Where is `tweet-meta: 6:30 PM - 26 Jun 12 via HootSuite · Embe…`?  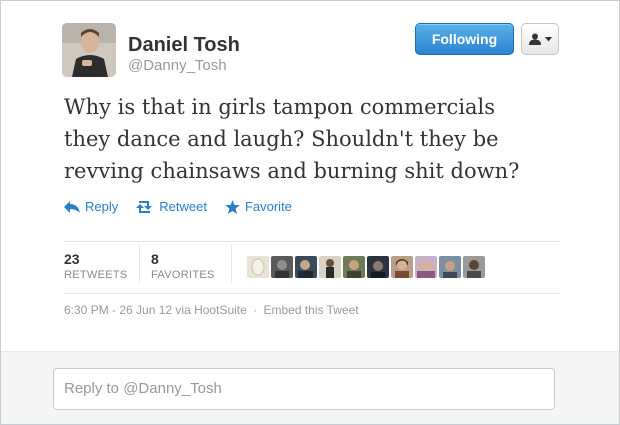
tweet-meta: 6:30 PM - 26 Jun 12 via HootSuite · Embe… is located at coordinates (211, 310).